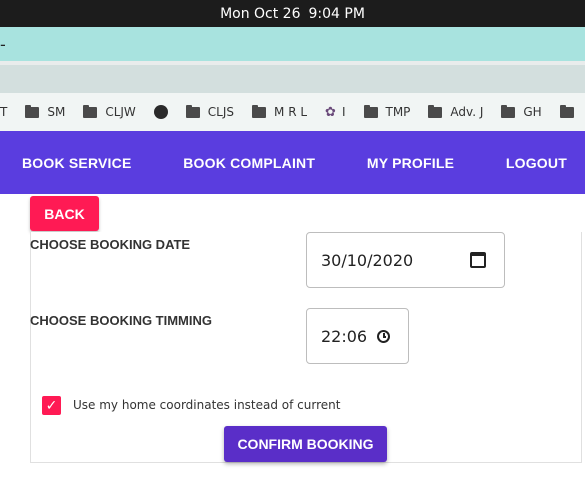 The height and width of the screenshot is (494, 585). I want to click on nav-book-service: BOOK SERVICE, so click(77, 163).